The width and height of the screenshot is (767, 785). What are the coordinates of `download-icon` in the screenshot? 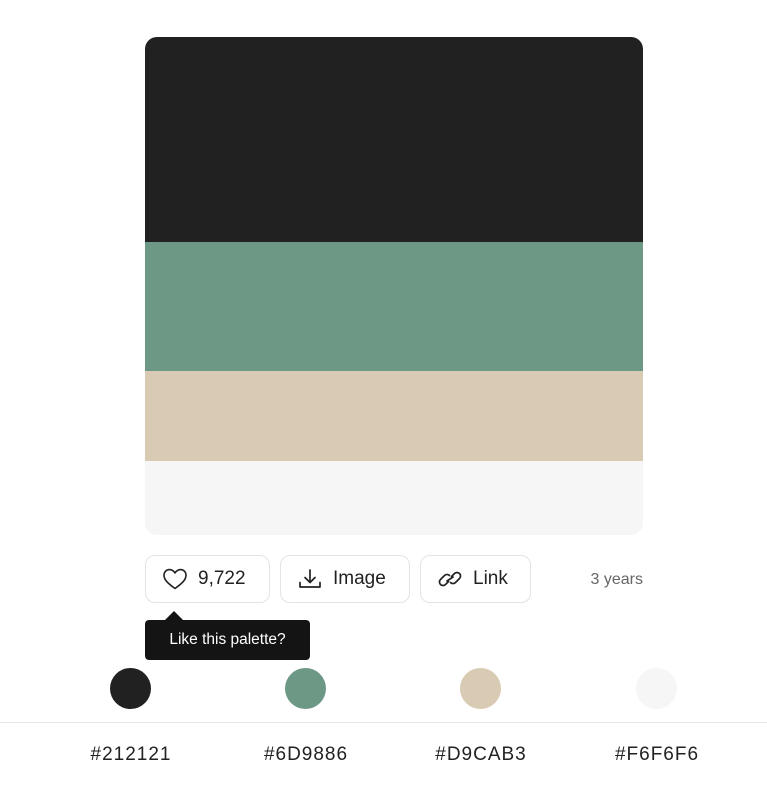 It's located at (310, 579).